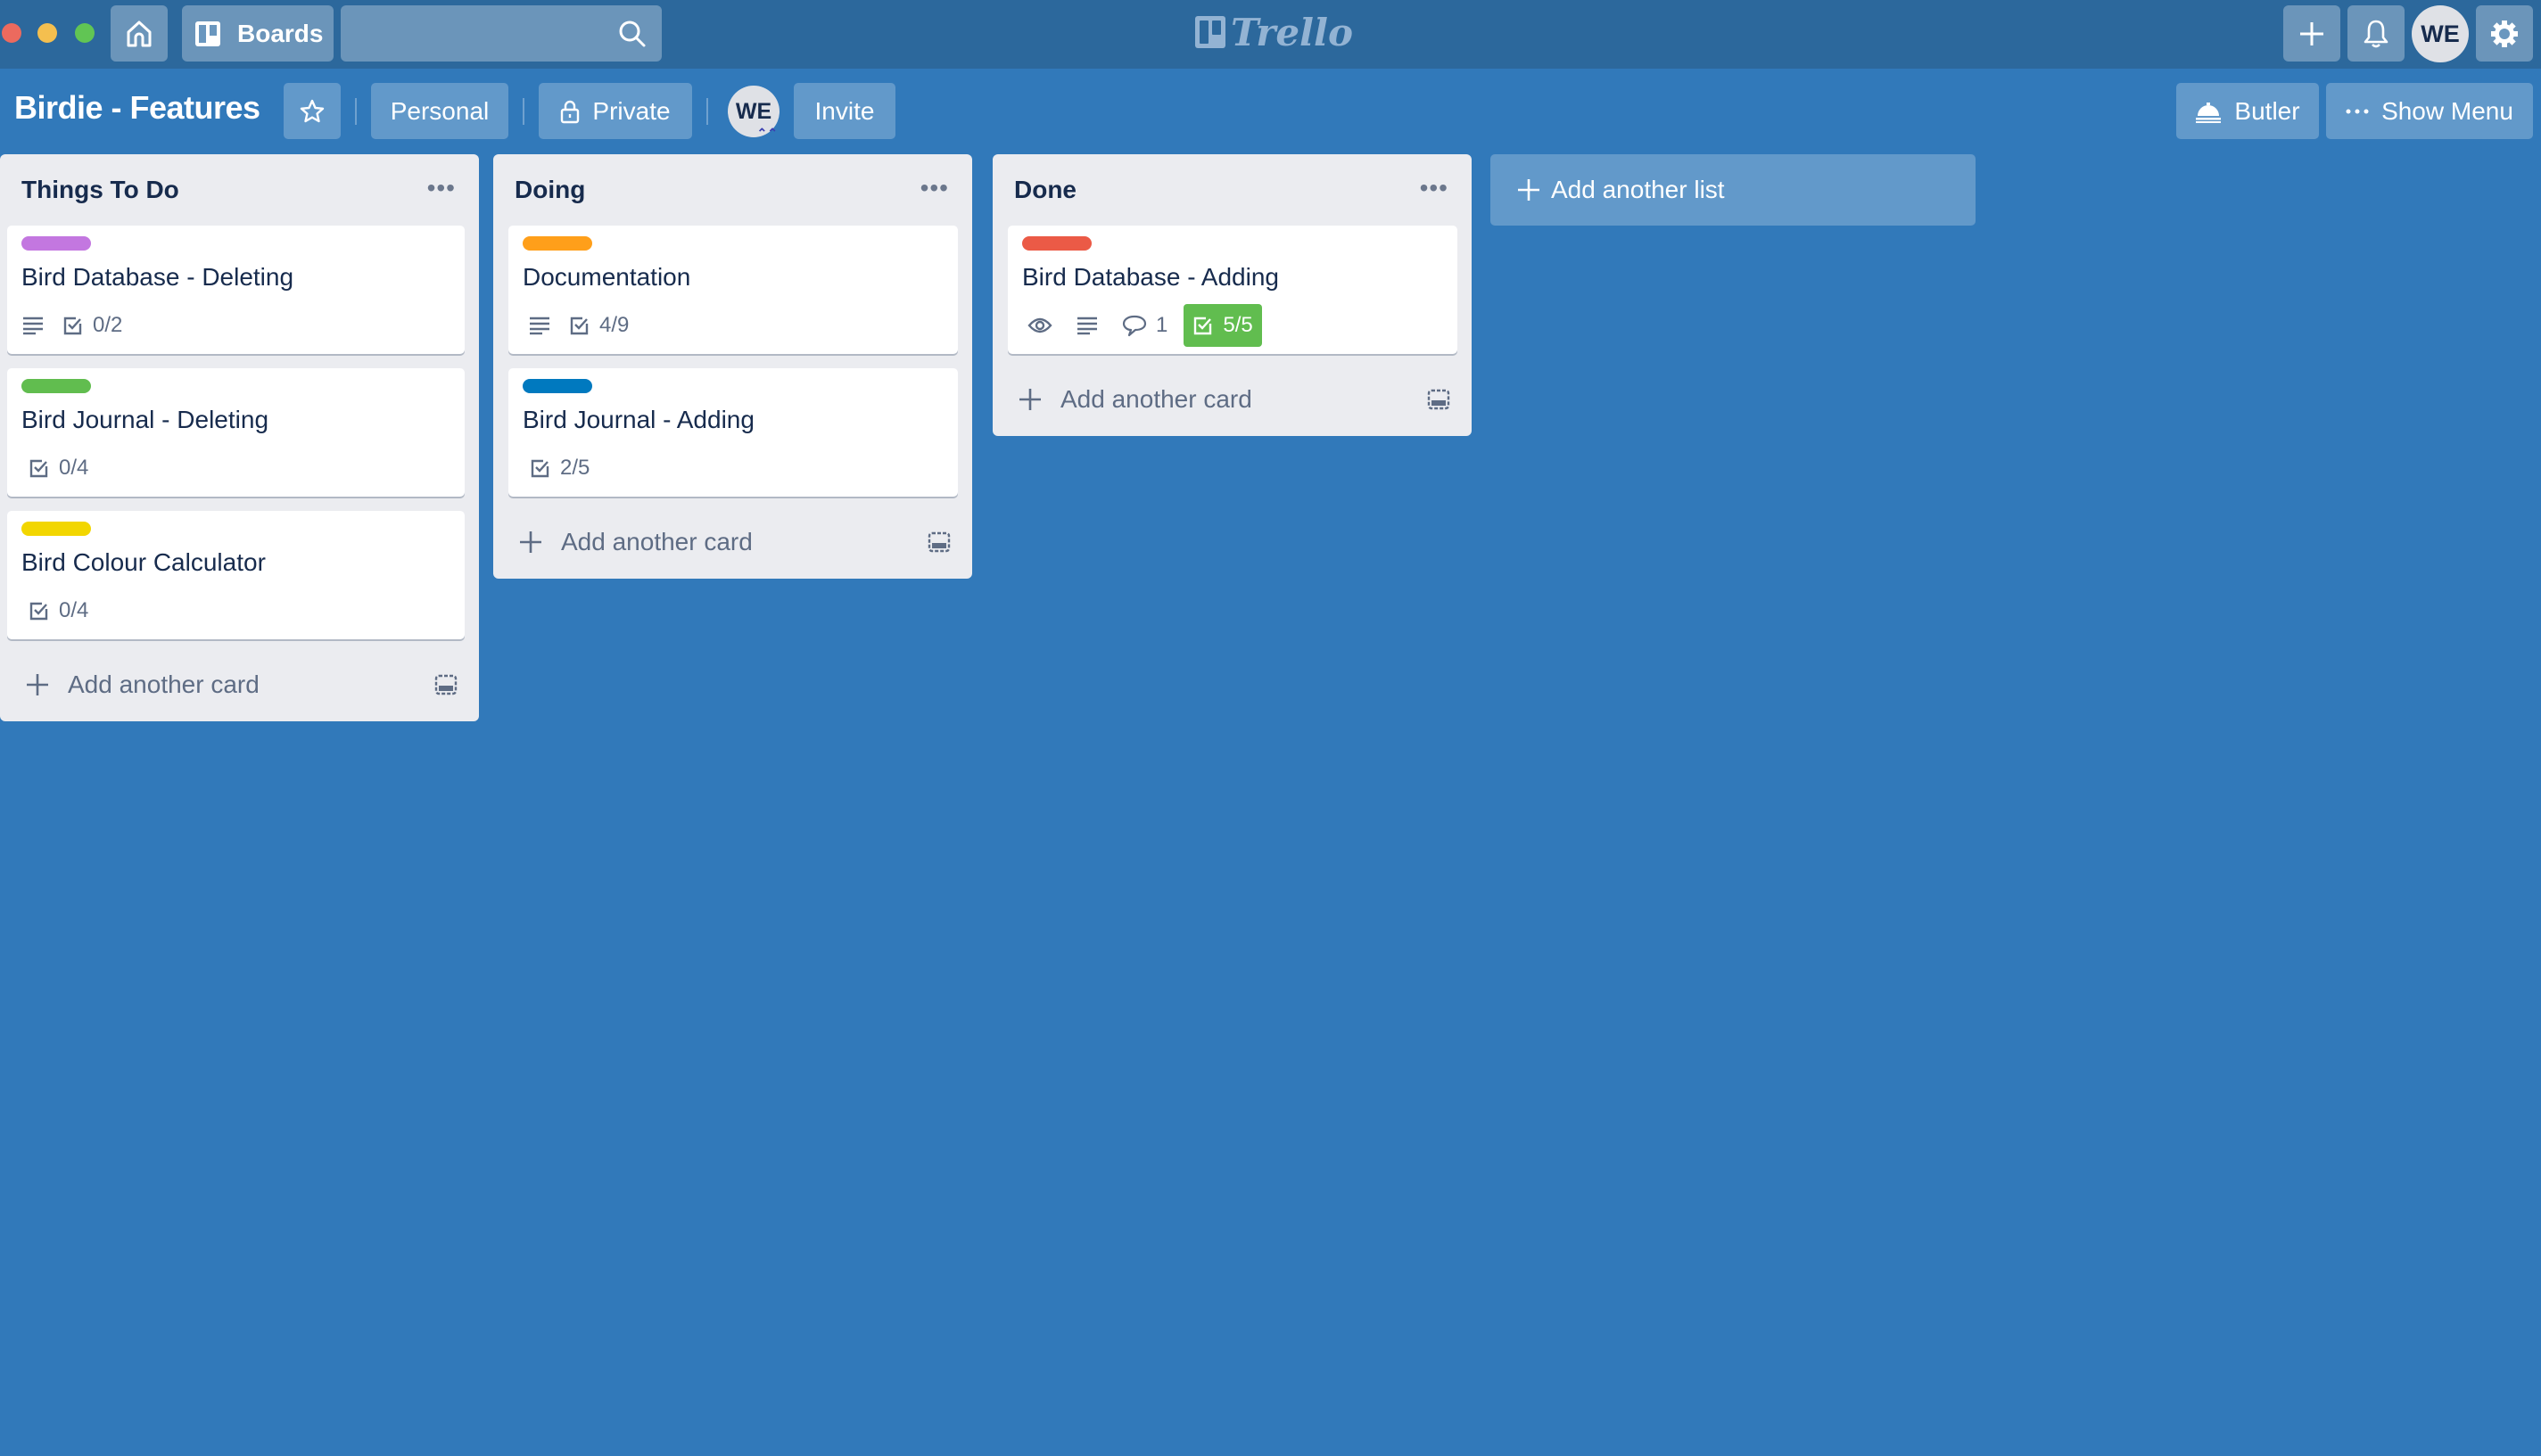  Describe the element at coordinates (143, 562) in the screenshot. I see `card-title: Bird Colour Calculator` at that location.